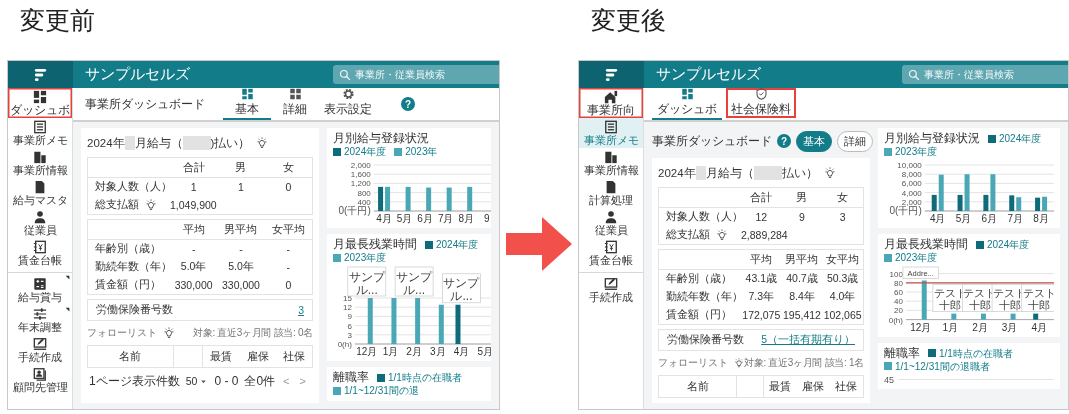  What do you see at coordinates (293, 356) in the screenshot?
I see `column-header: 社保` at bounding box center [293, 356].